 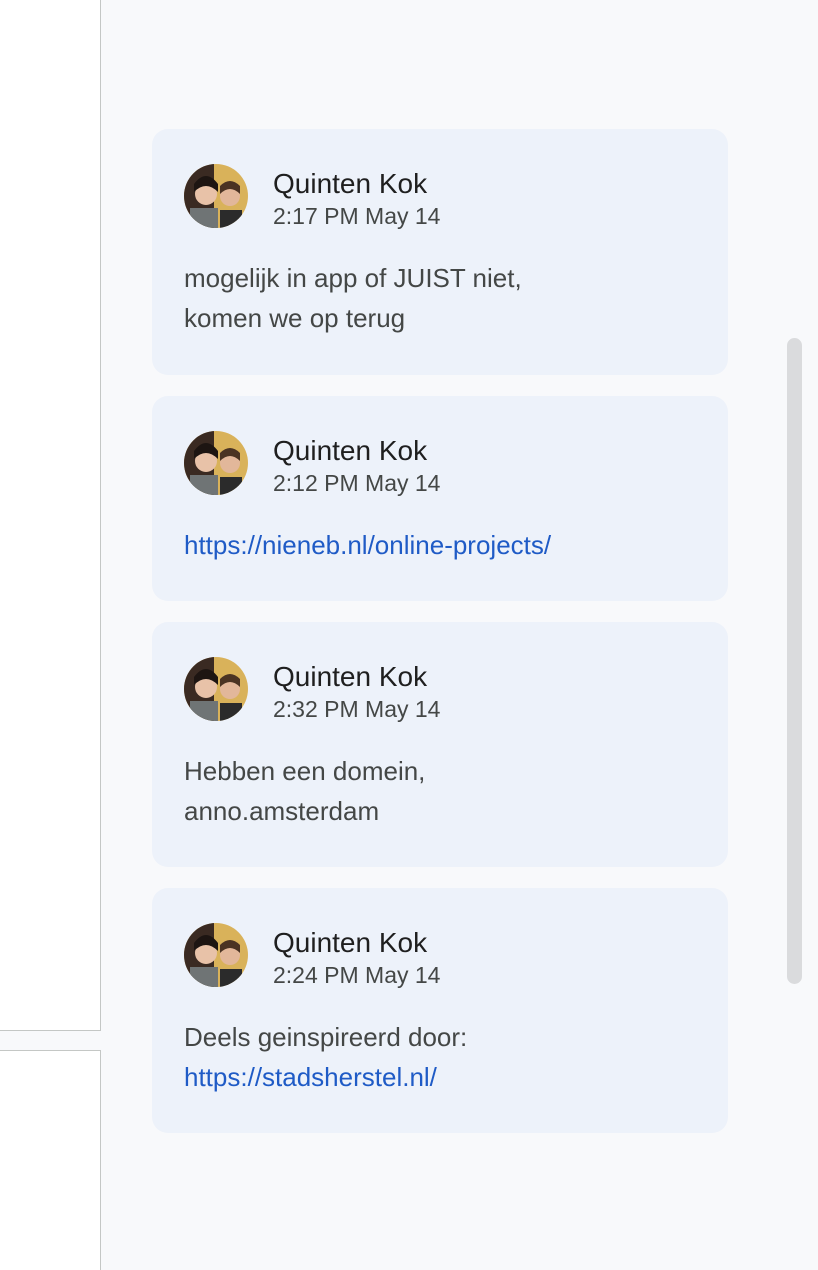 What do you see at coordinates (357, 216) in the screenshot?
I see `comment-timestamp: 2:17 PM May 14` at bounding box center [357, 216].